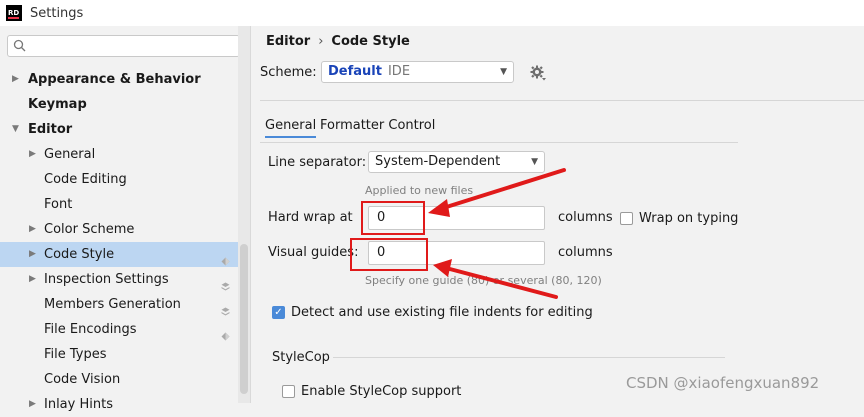 The image size is (864, 417). I want to click on annotation-arrows, so click(497, 233).